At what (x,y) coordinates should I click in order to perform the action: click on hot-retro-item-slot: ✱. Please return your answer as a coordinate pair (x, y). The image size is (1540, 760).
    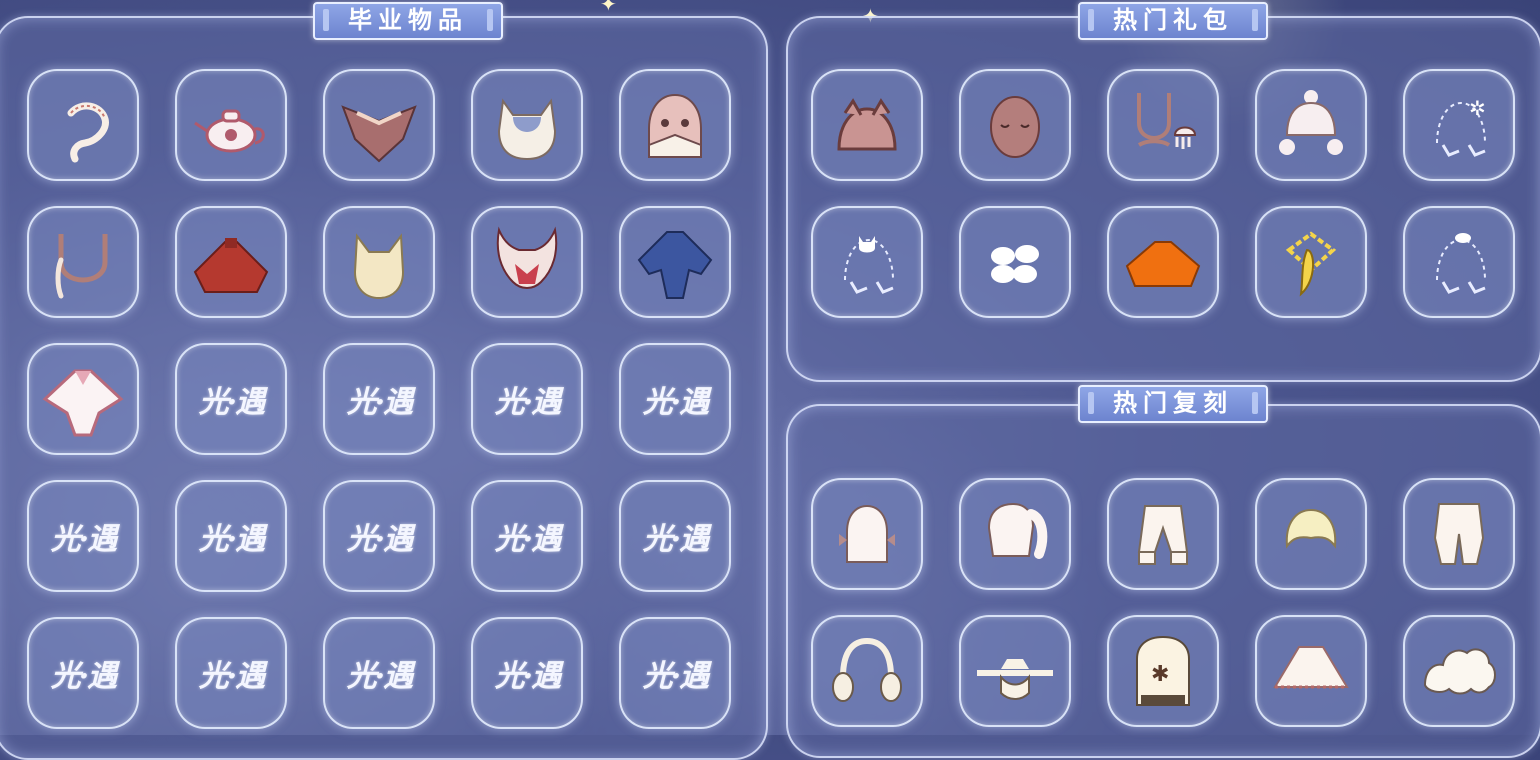
    Looking at the image, I should click on (1163, 671).